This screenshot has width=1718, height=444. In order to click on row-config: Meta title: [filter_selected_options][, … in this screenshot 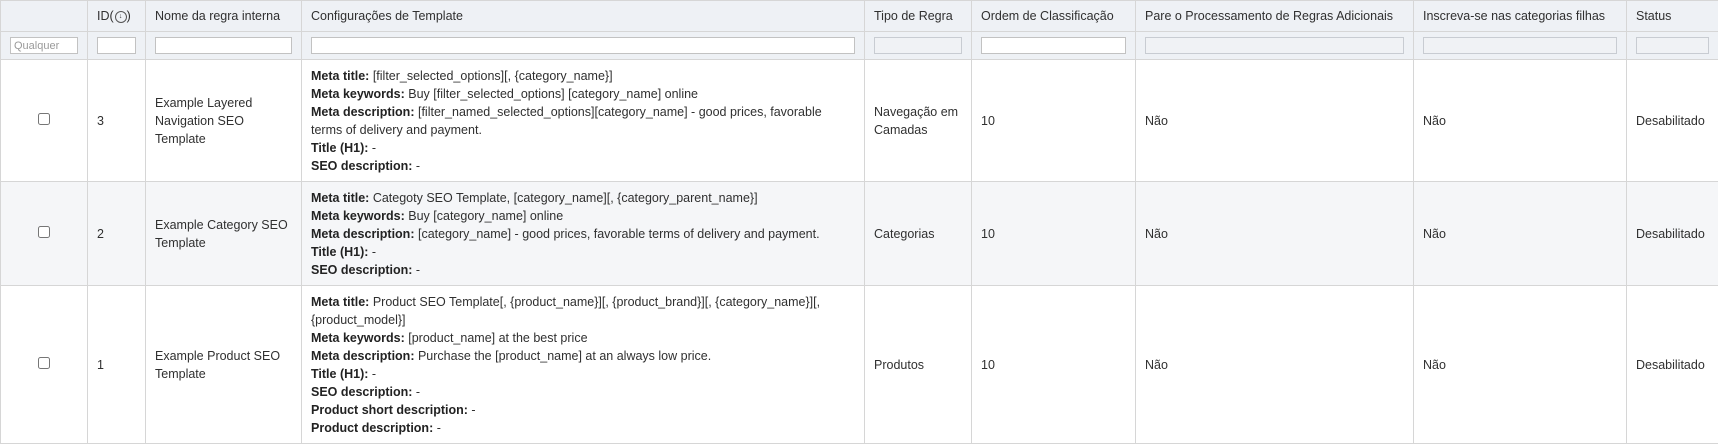, I will do `click(583, 120)`.